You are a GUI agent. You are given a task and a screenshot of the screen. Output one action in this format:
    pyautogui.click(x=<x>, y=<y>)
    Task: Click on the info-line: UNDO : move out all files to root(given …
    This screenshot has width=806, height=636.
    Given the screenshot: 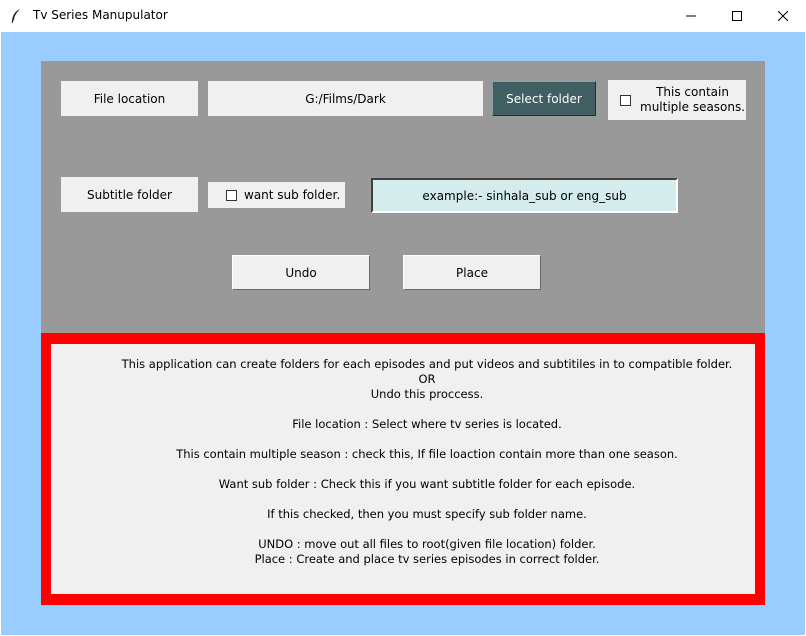 What is the action you would take?
    pyautogui.click(x=427, y=544)
    